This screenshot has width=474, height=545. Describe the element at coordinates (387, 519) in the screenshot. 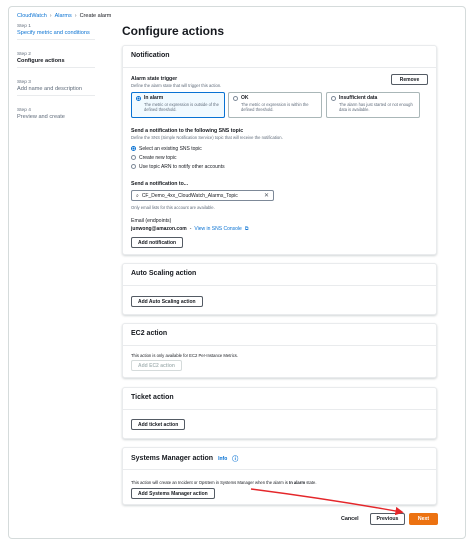

I see `previous-button: Previous` at that location.